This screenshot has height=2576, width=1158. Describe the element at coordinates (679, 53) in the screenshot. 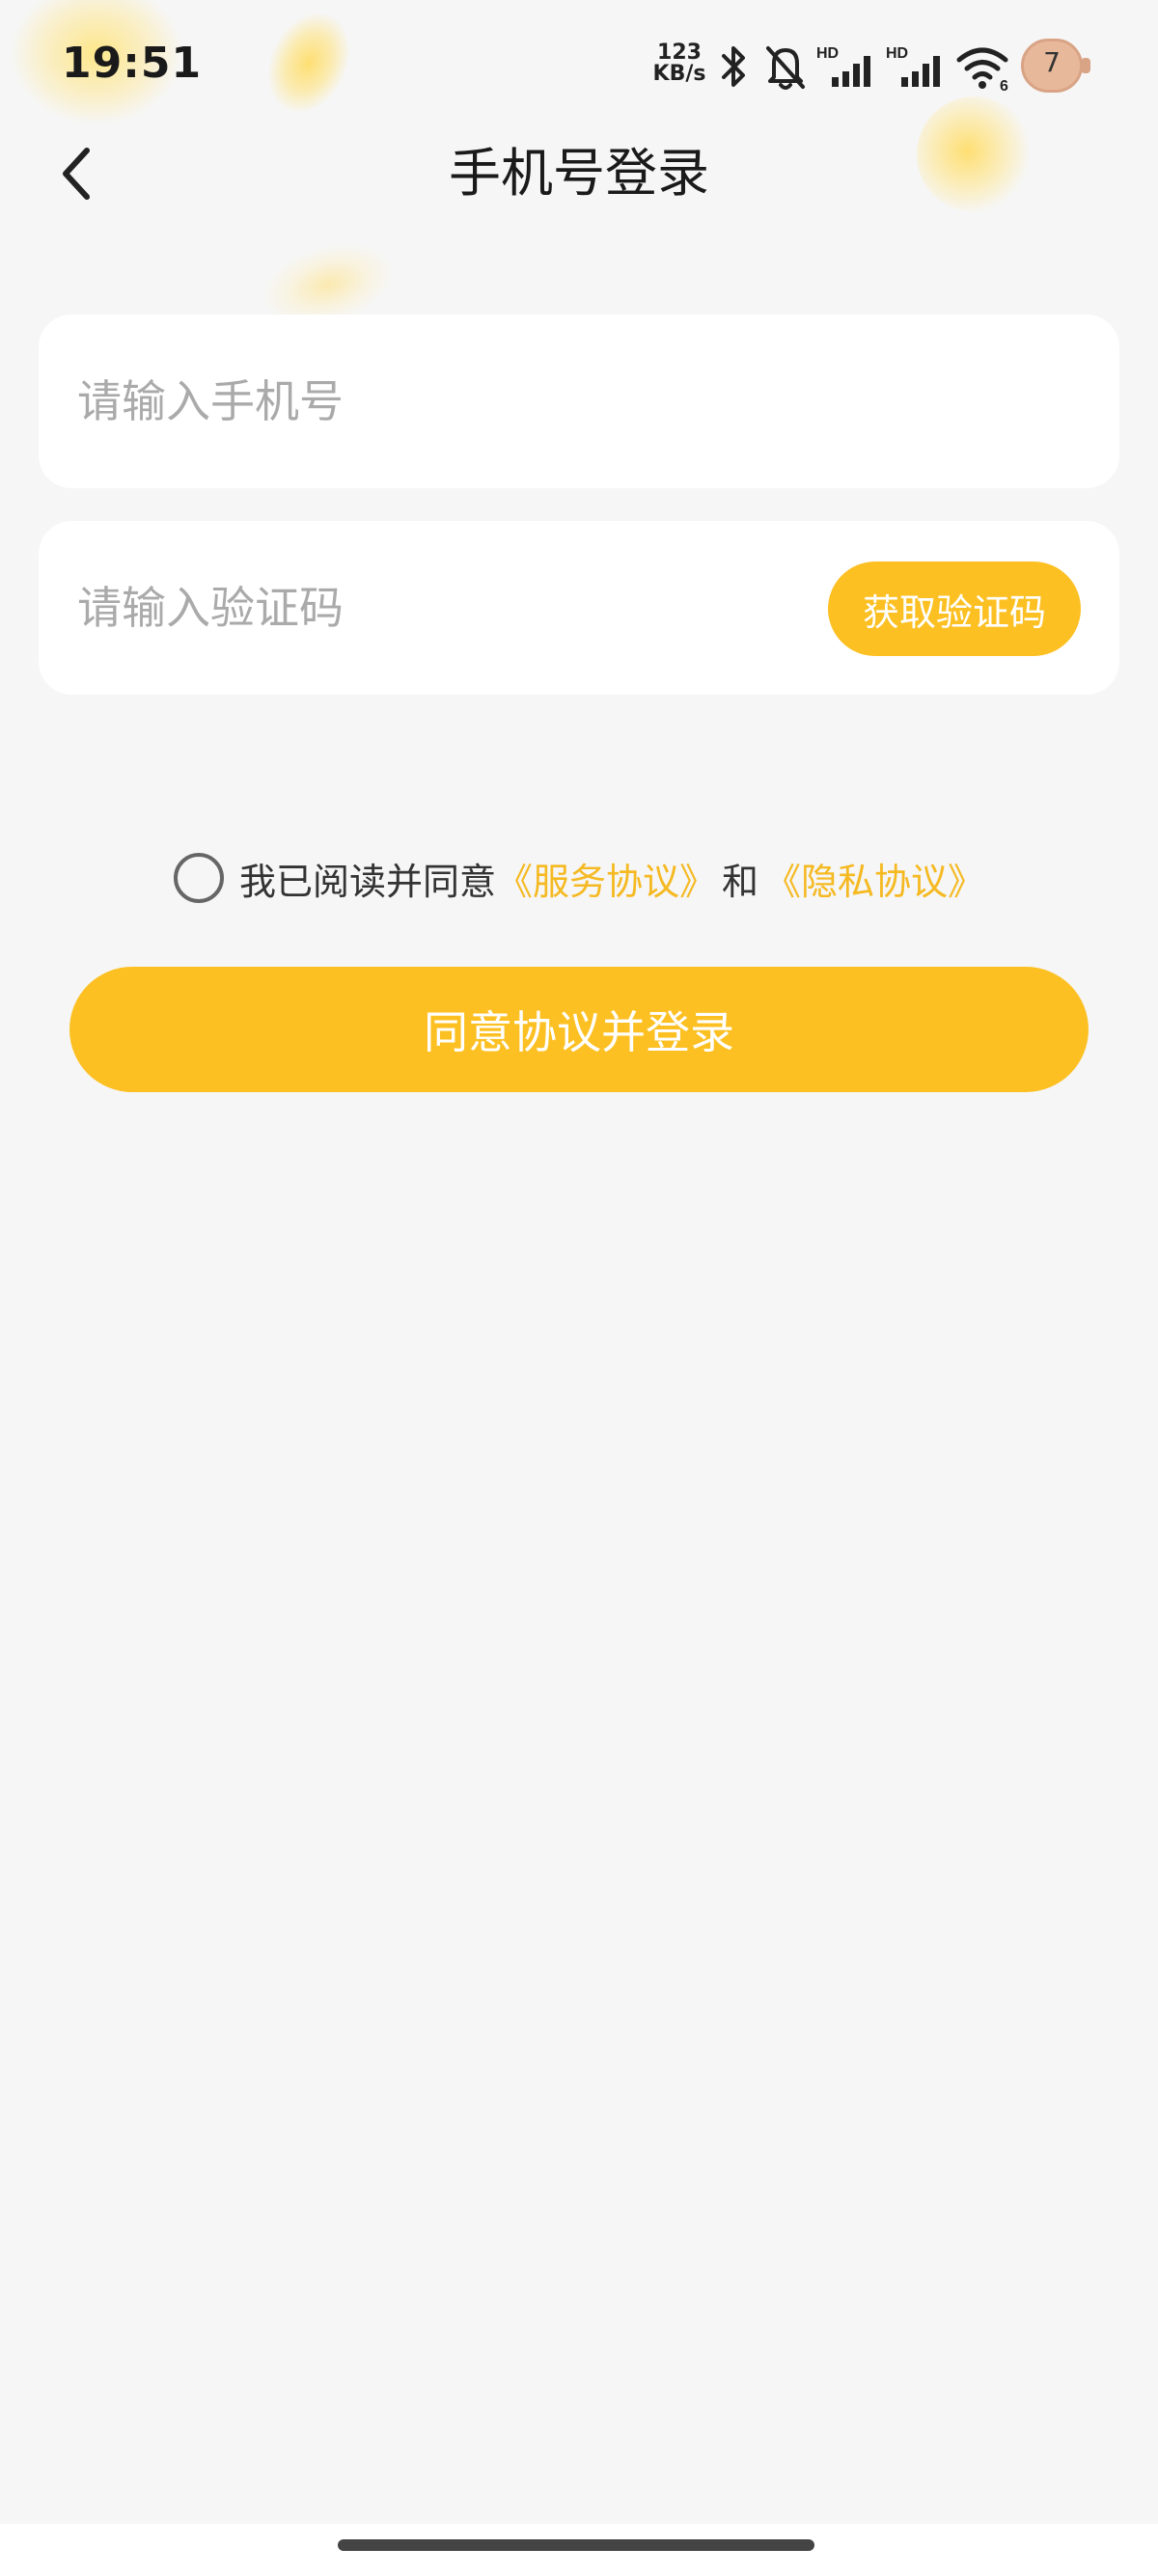

I see `network-speed-value: 123` at that location.